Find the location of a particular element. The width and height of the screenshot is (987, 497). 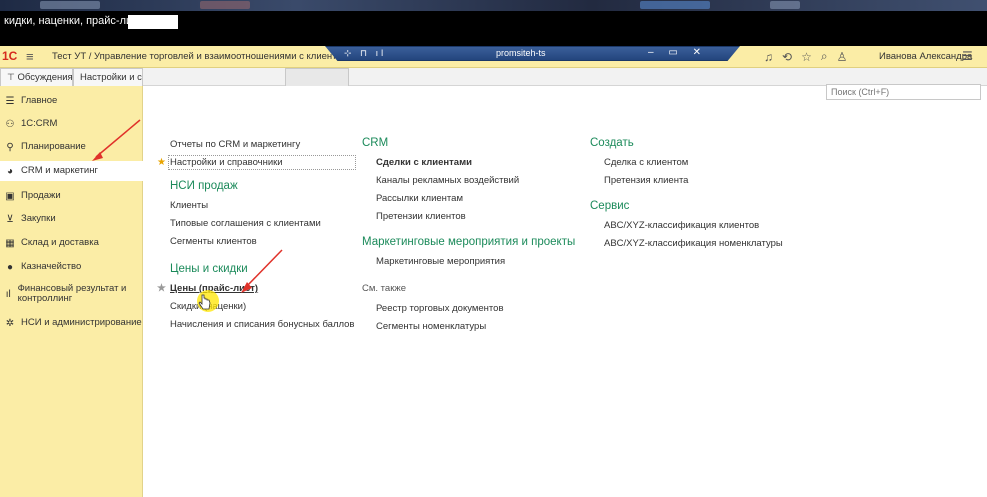

sidebar-item-nsi-admin: ✲ НСИ и администрирование is located at coordinates (71, 323).